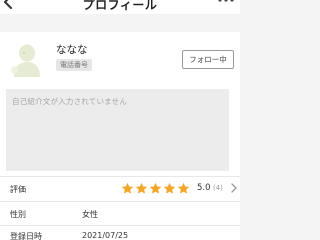  I want to click on top-bar: プロフィール, so click(120, 7).